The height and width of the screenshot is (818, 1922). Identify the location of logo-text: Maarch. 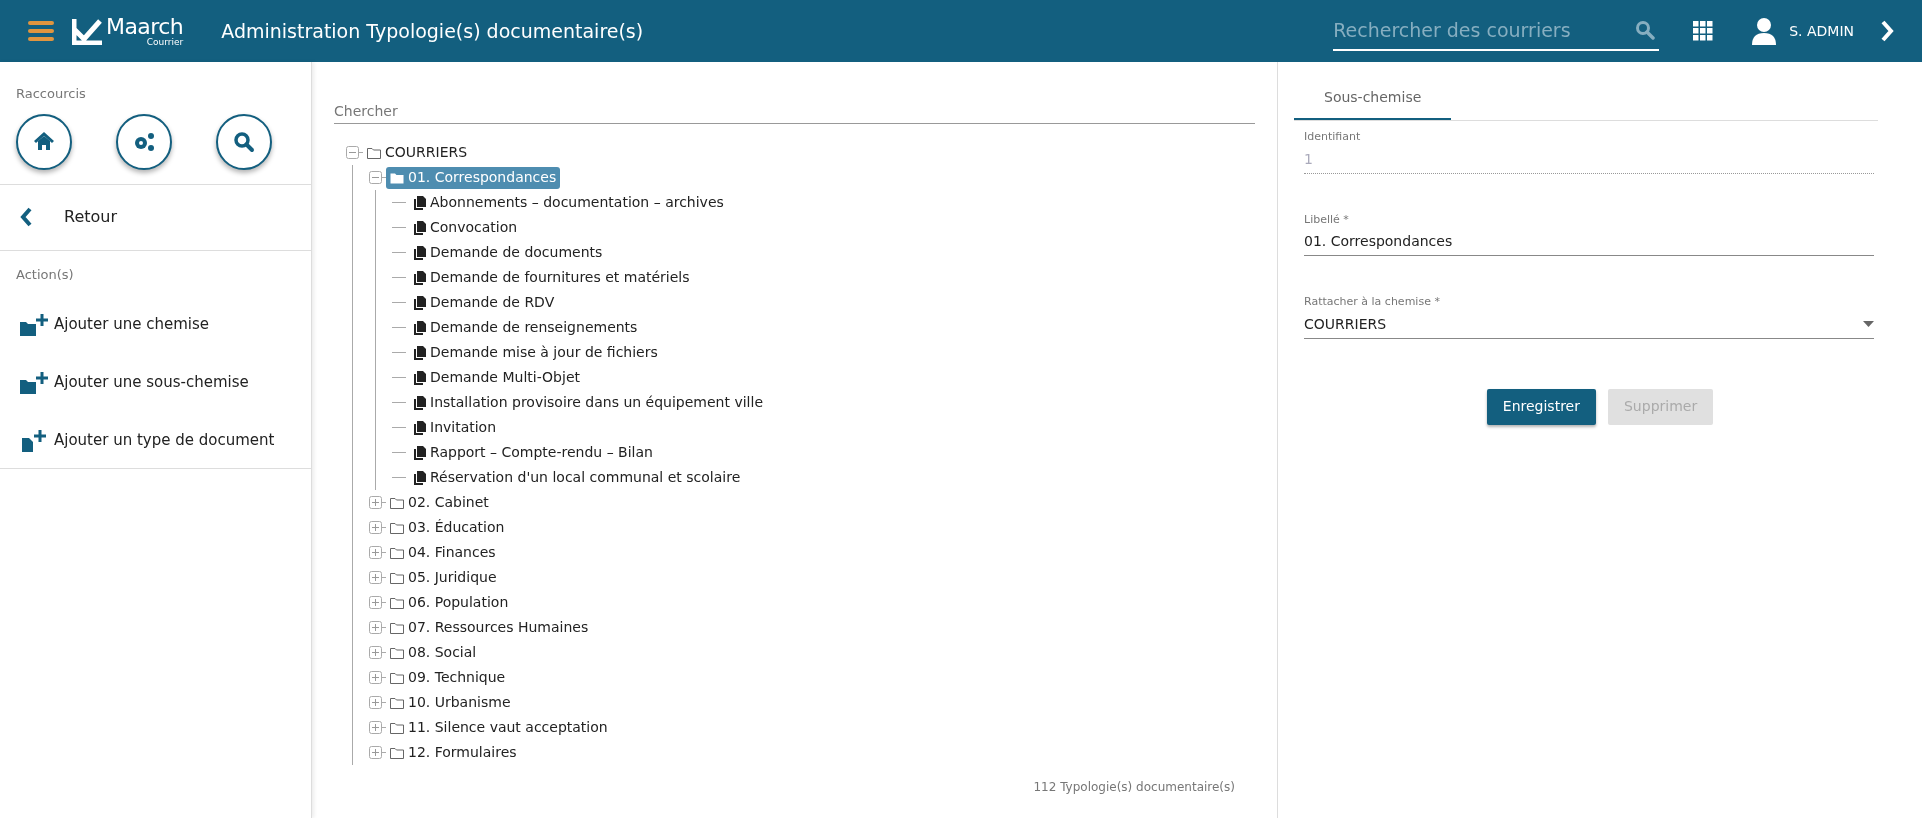
(145, 26).